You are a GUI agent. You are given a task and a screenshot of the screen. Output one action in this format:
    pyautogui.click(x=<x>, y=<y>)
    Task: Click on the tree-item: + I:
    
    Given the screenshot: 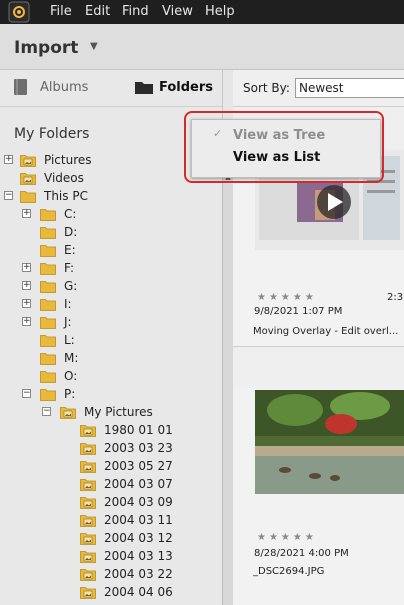 What is the action you would take?
    pyautogui.click(x=111, y=305)
    